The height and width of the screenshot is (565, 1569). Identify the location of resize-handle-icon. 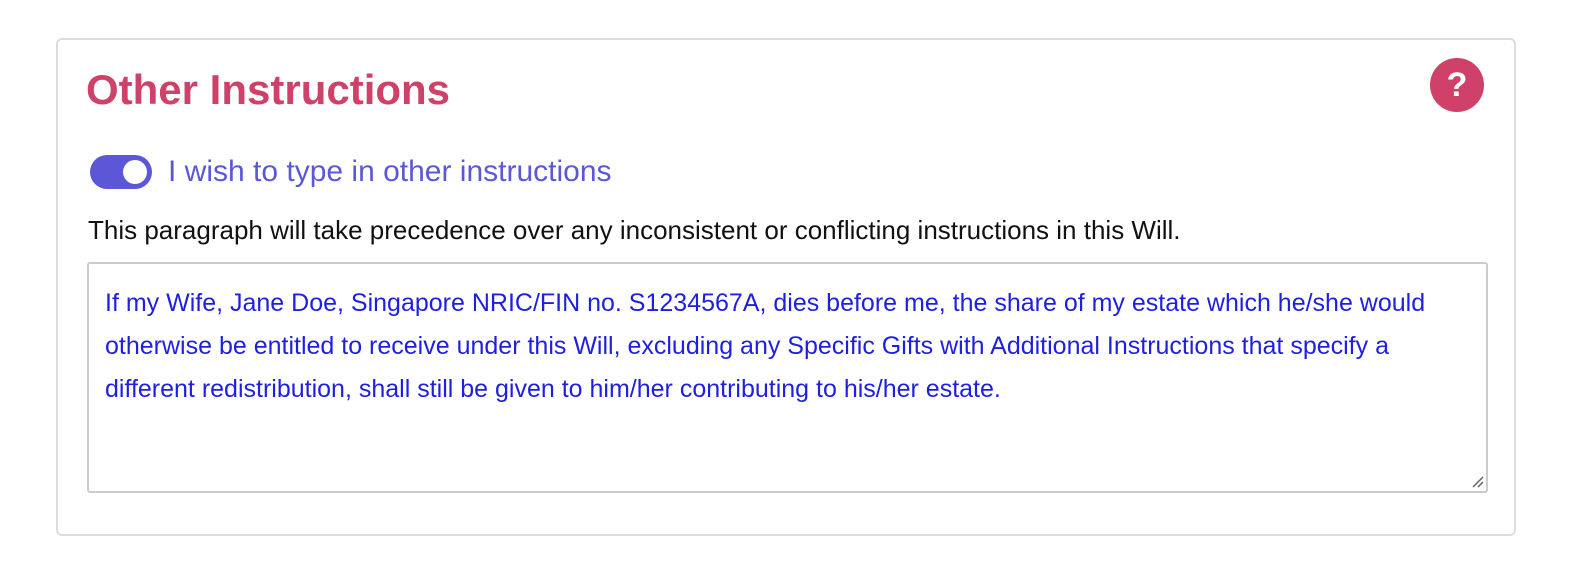
(1477, 481).